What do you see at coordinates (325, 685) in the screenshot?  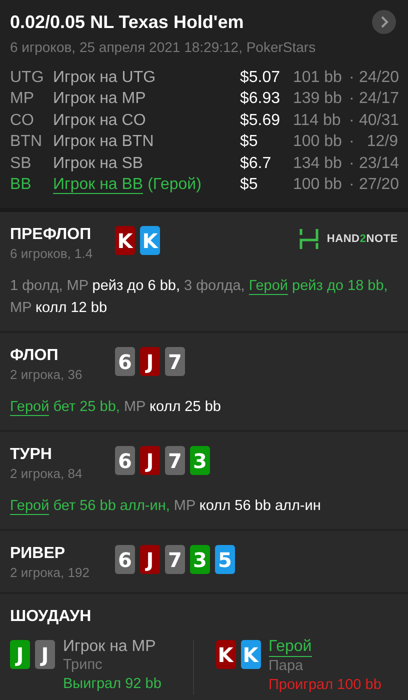 I see `hand-result: Проиграл 100 bb` at bounding box center [325, 685].